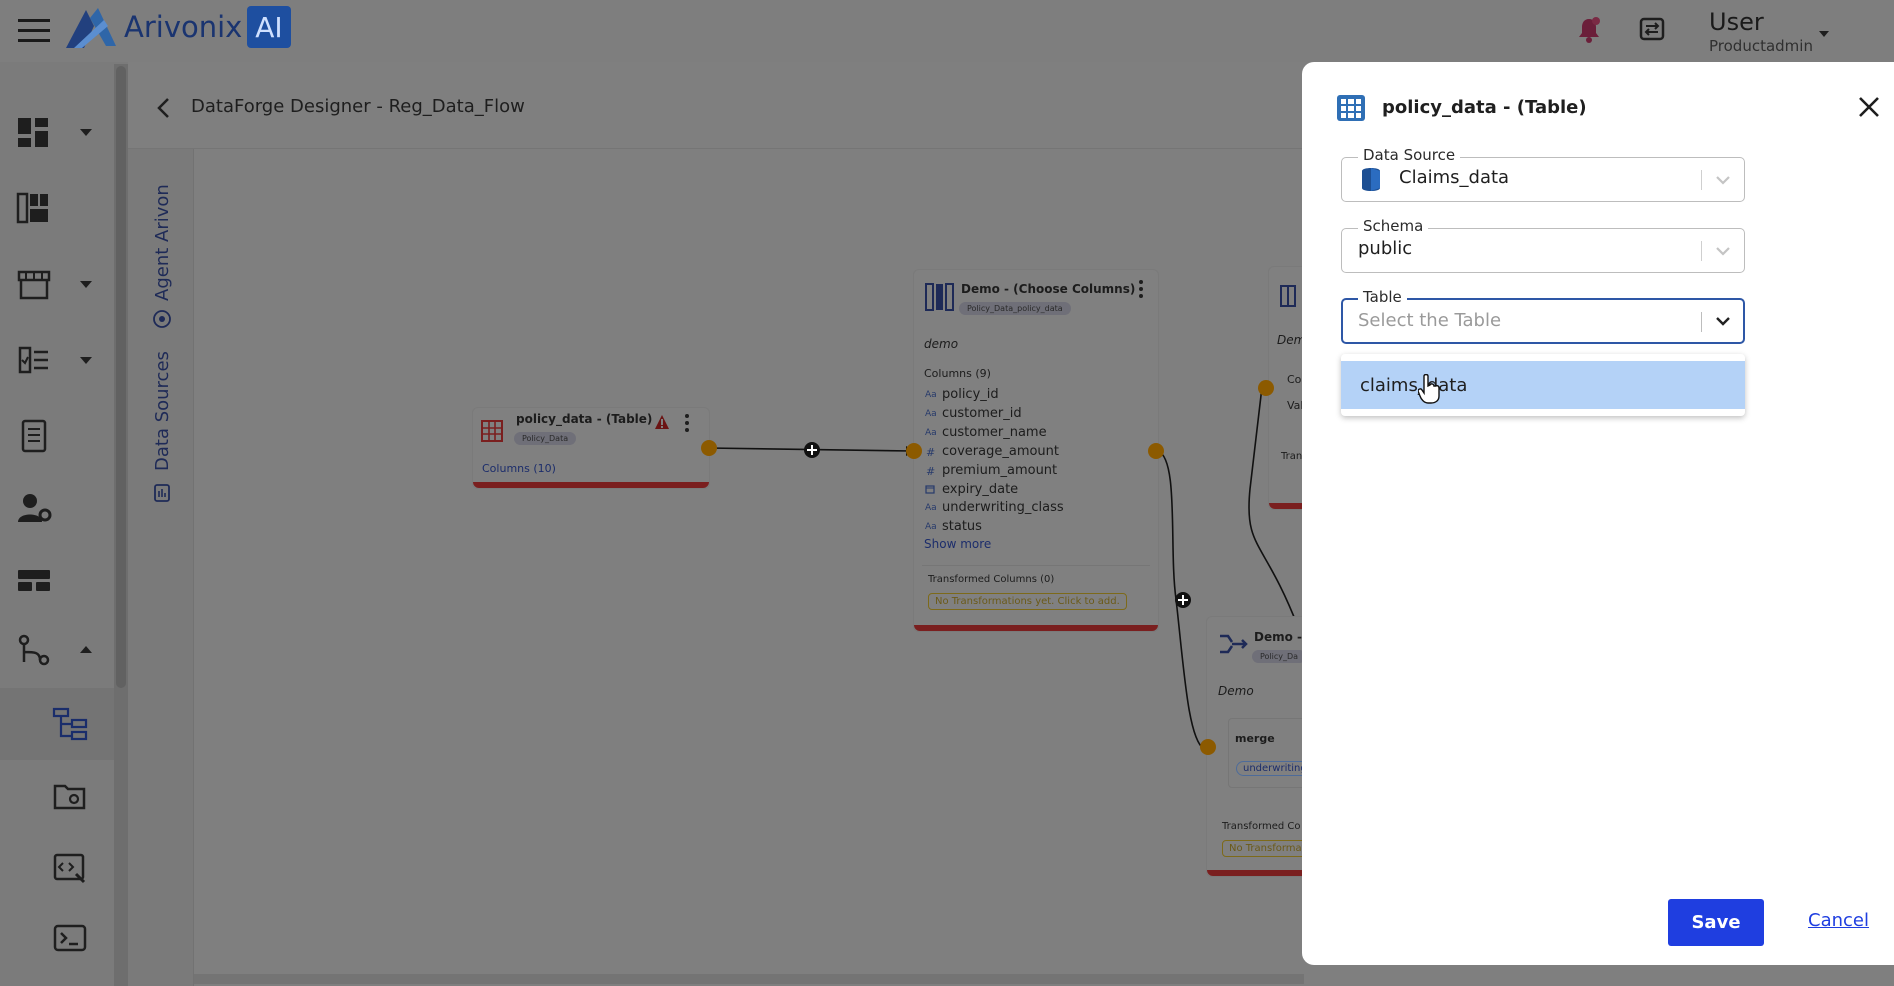 Image resolution: width=1894 pixels, height=986 pixels. Describe the element at coordinates (57, 650) in the screenshot. I see `nav-item-workflows` at that location.